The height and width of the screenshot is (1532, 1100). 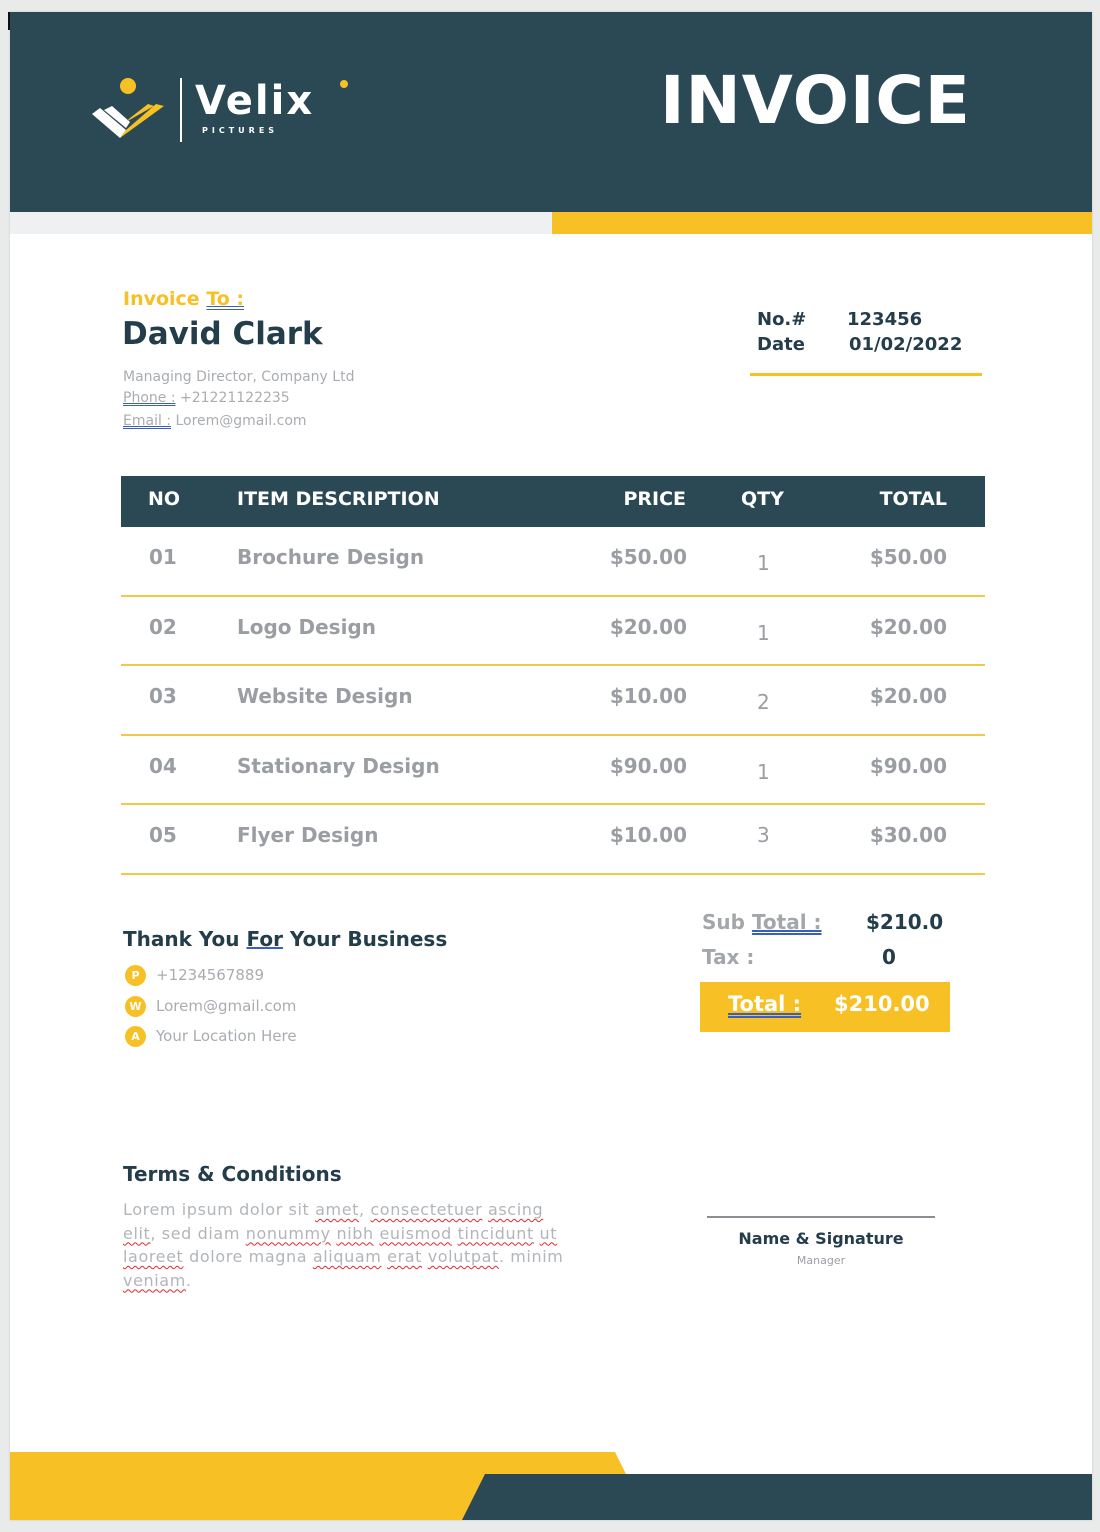 What do you see at coordinates (163, 626) in the screenshot?
I see `cell-no: 02` at bounding box center [163, 626].